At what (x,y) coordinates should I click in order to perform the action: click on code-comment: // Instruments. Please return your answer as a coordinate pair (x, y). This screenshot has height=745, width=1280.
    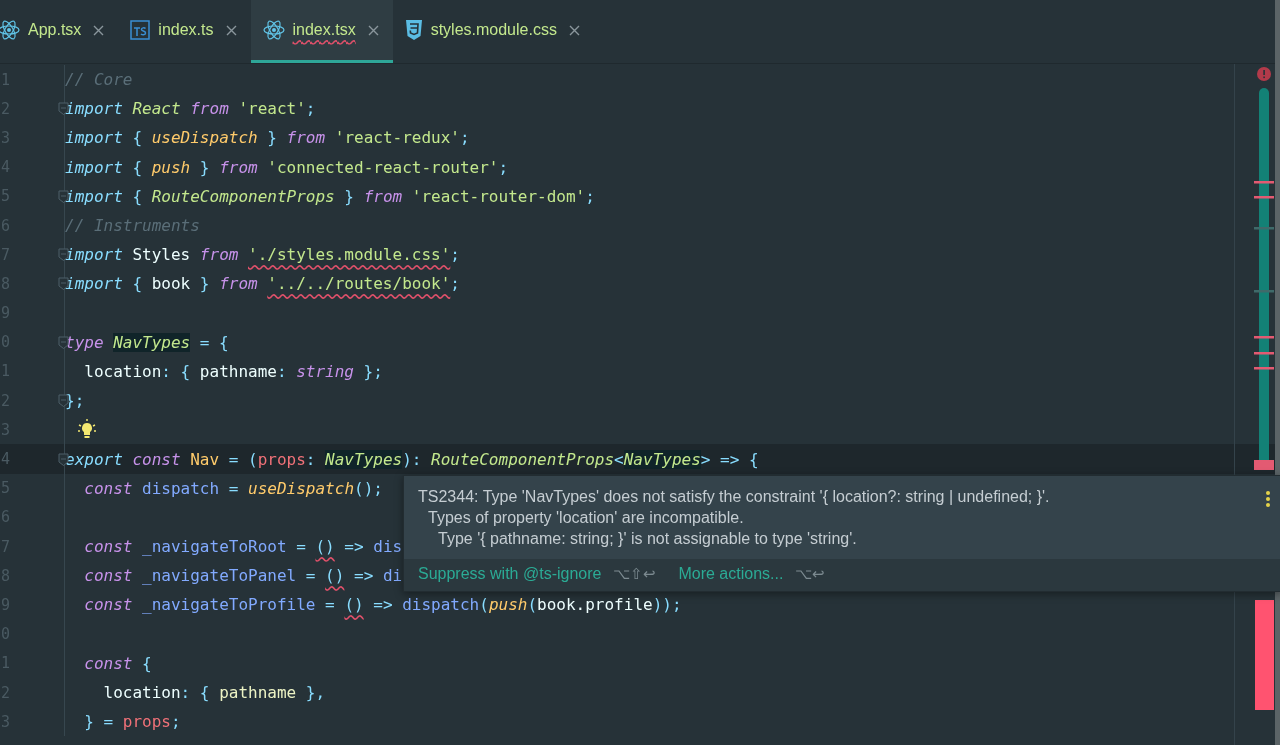
    Looking at the image, I should click on (132, 226).